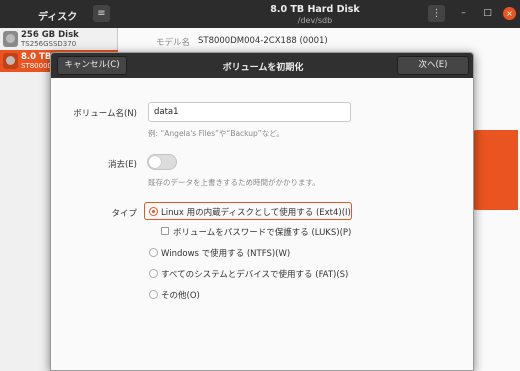 This screenshot has width=520, height=371. What do you see at coordinates (155, 162) in the screenshot?
I see `toggle-knob` at bounding box center [155, 162].